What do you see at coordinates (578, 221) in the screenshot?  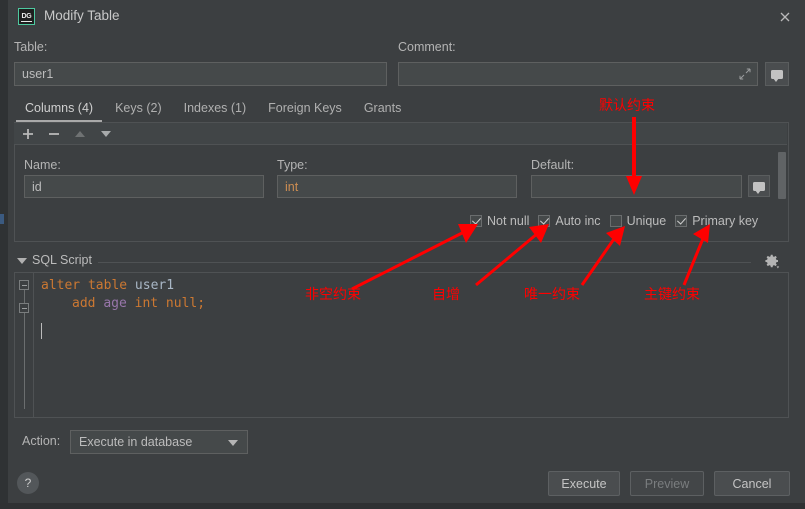 I see `checkbox-auto-inc-label: Auto inc` at bounding box center [578, 221].